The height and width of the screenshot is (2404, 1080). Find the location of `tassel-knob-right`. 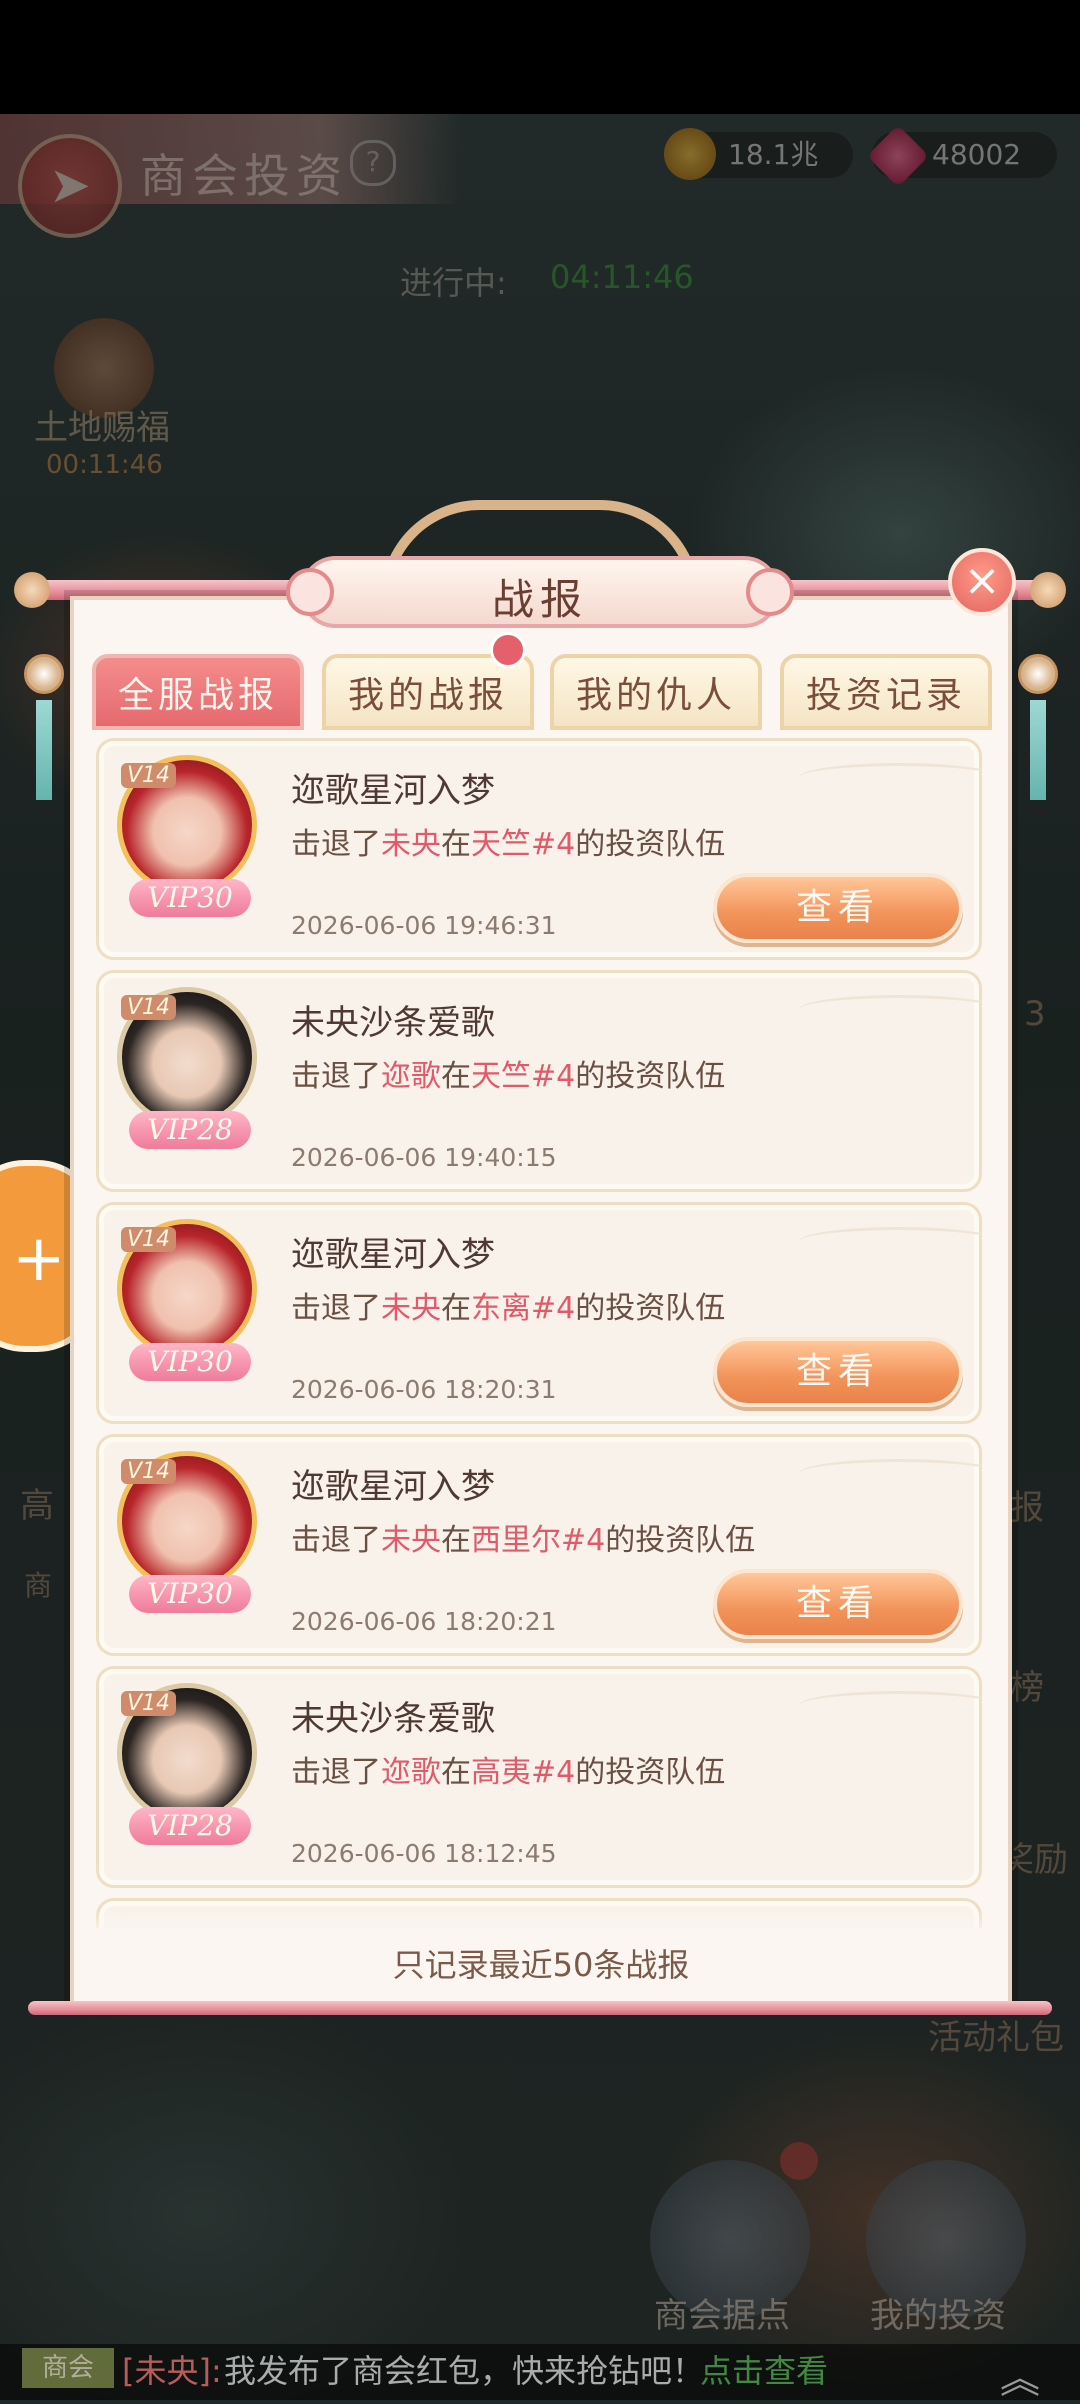

tassel-knob-right is located at coordinates (1038, 674).